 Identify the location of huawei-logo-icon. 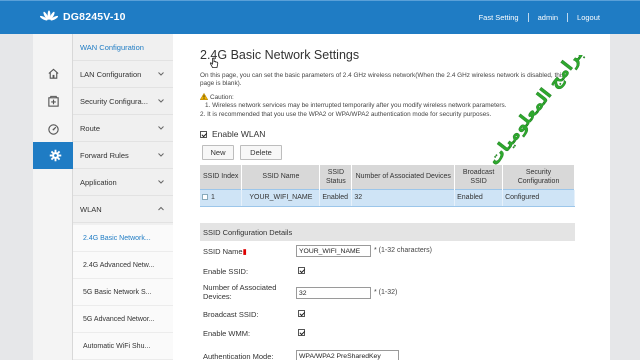
(49, 17).